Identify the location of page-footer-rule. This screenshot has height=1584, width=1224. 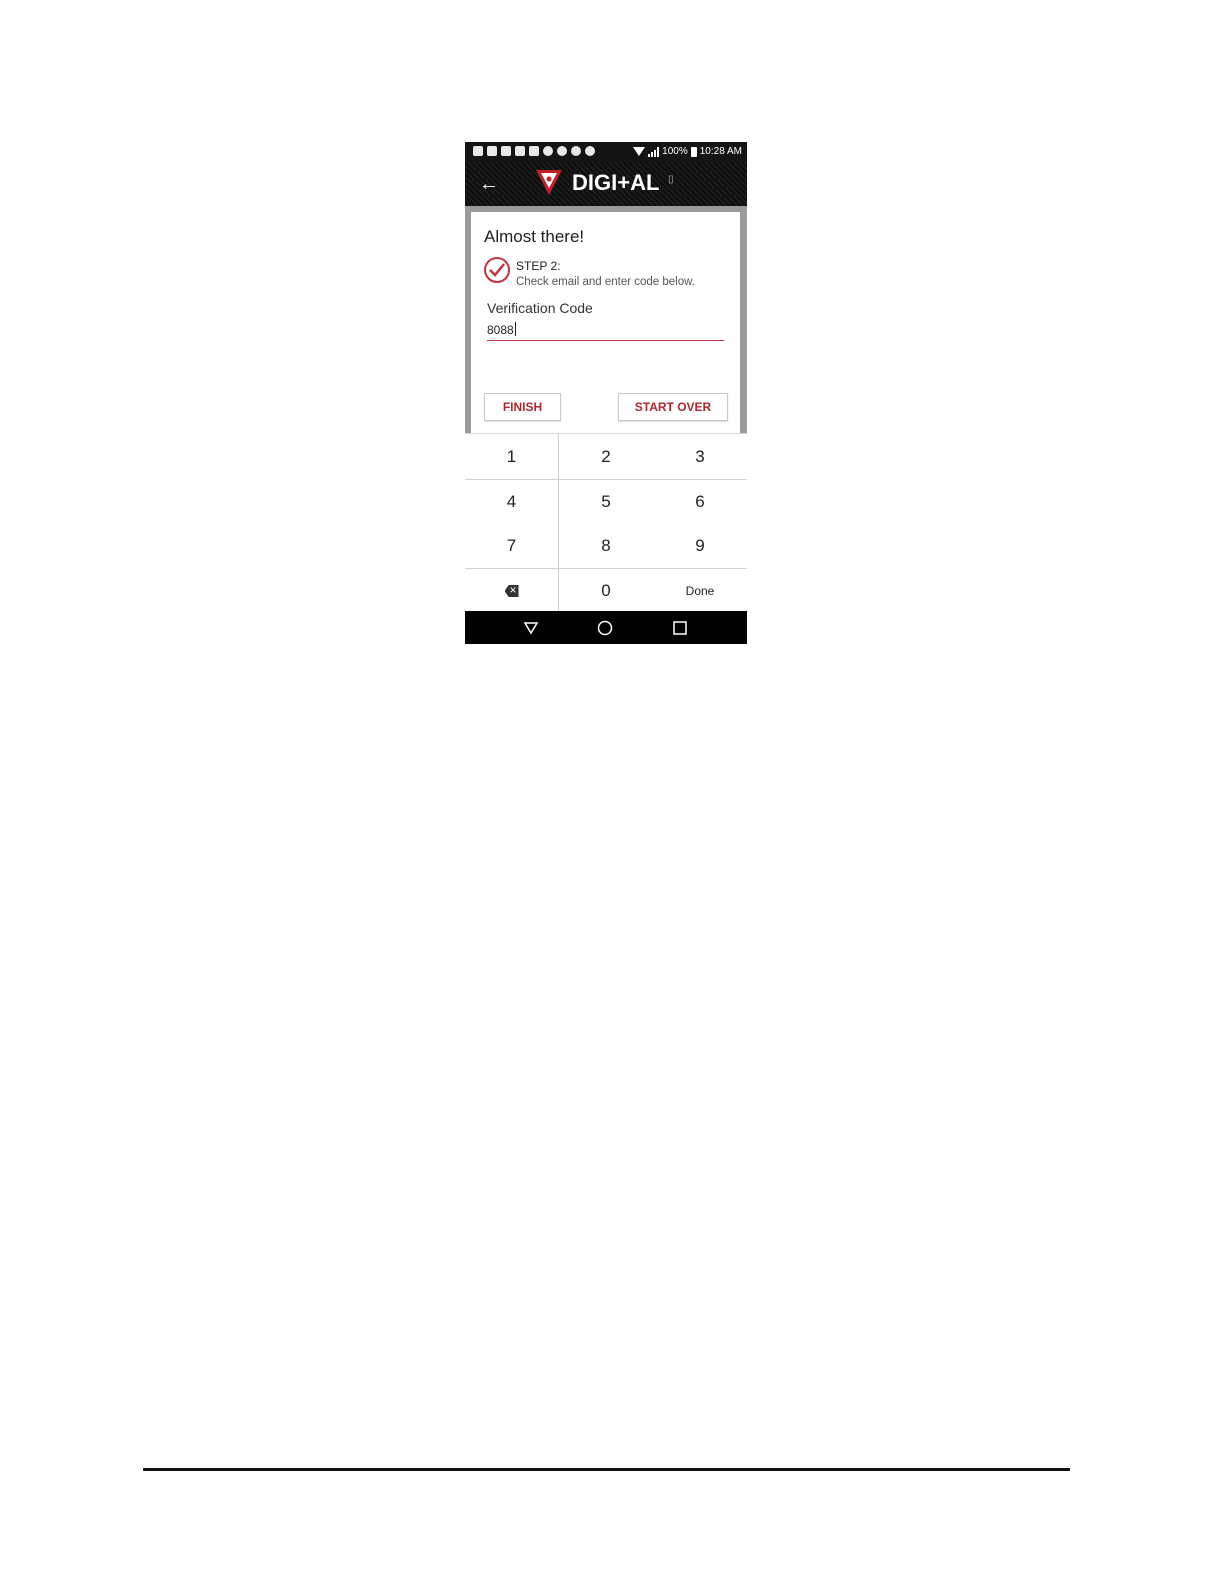
(606, 1469).